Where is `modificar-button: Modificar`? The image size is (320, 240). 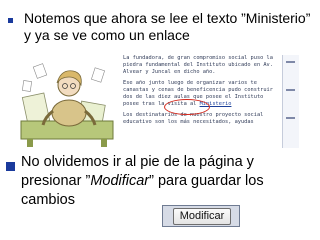
modificar-button: Modificar is located at coordinates (202, 216).